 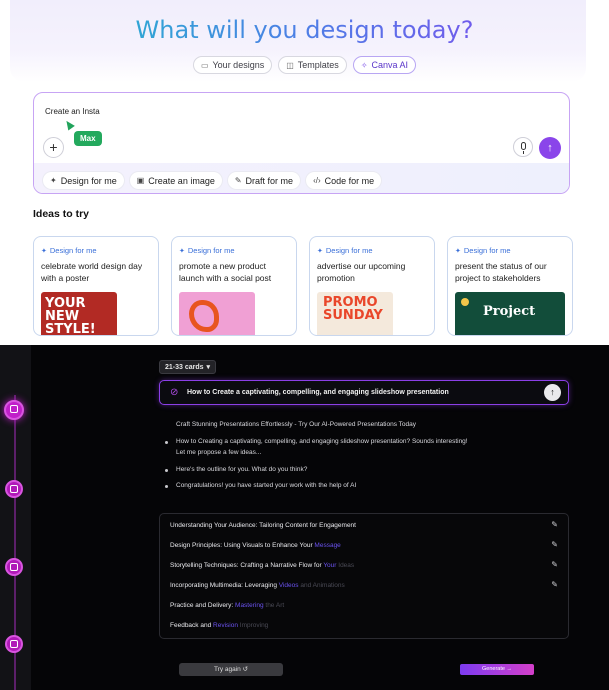 I want to click on image-icon: ▣, so click(x=140, y=180).